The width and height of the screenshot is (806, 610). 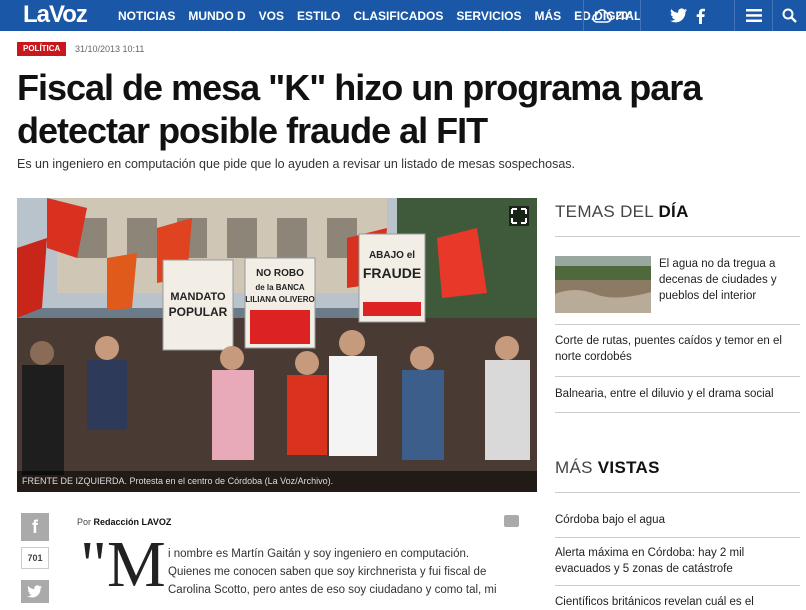 I want to click on byline: Por Redacción LAVOZ, so click(x=124, y=522).